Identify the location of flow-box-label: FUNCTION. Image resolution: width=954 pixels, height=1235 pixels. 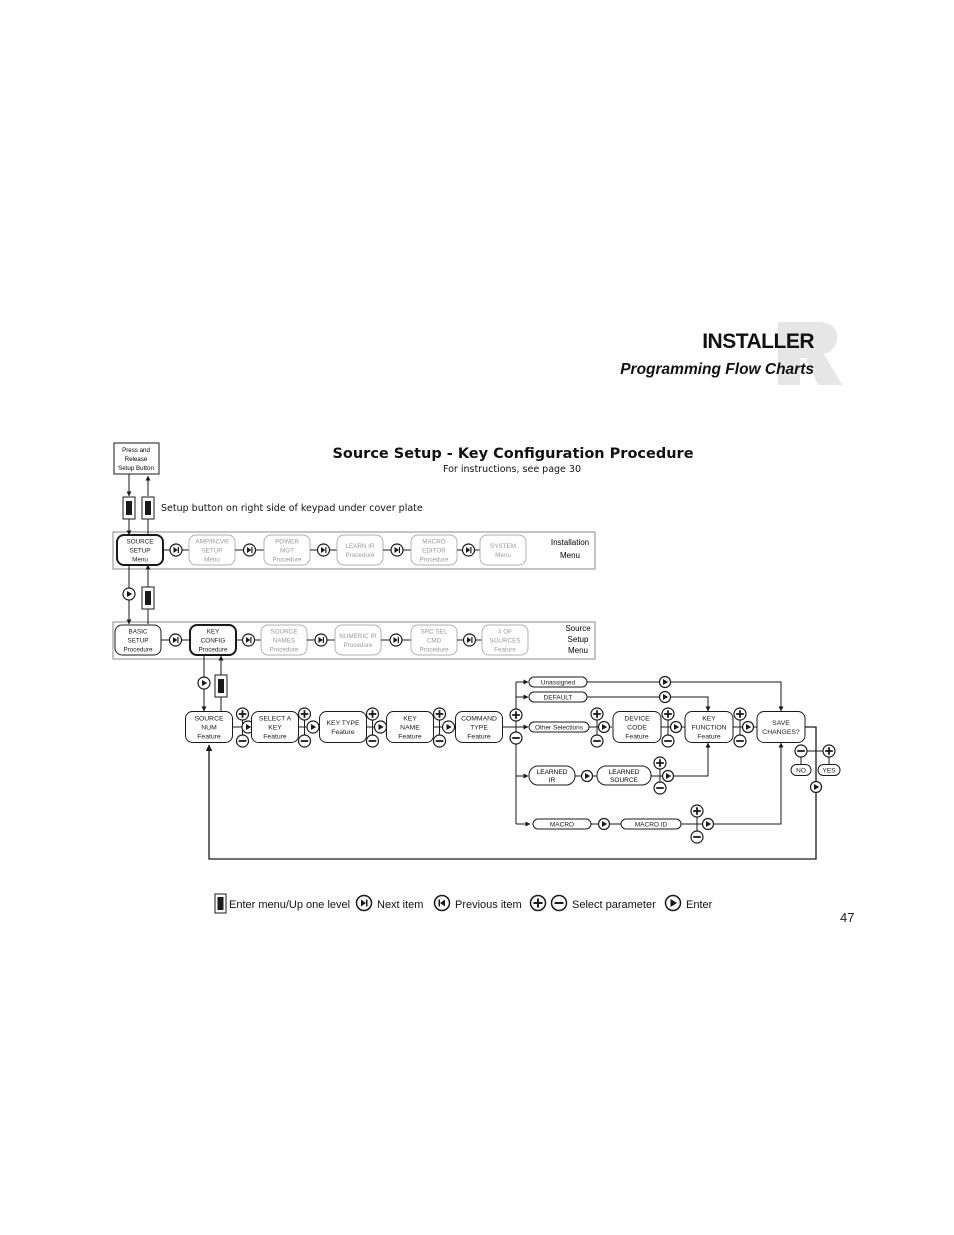
(708, 727).